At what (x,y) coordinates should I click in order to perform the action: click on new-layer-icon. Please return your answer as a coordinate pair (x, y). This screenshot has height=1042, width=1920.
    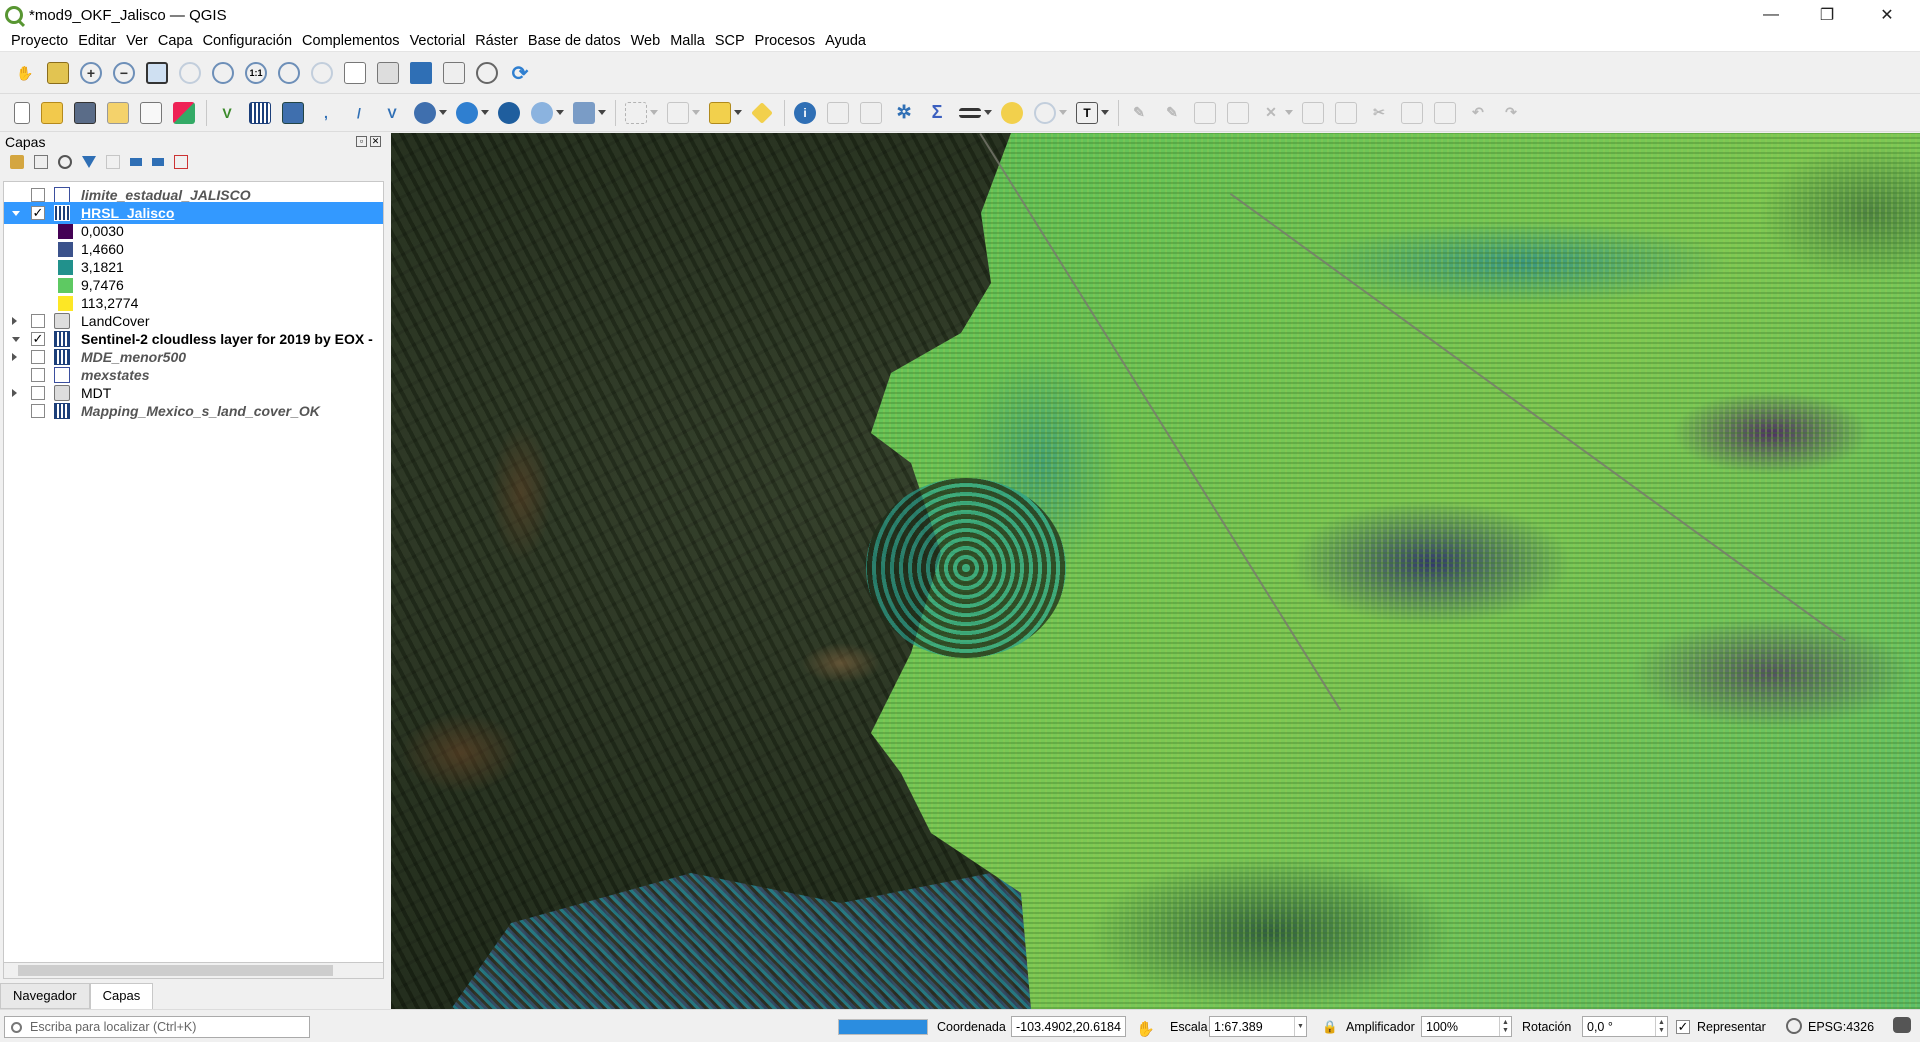
    Looking at the image, I should click on (584, 112).